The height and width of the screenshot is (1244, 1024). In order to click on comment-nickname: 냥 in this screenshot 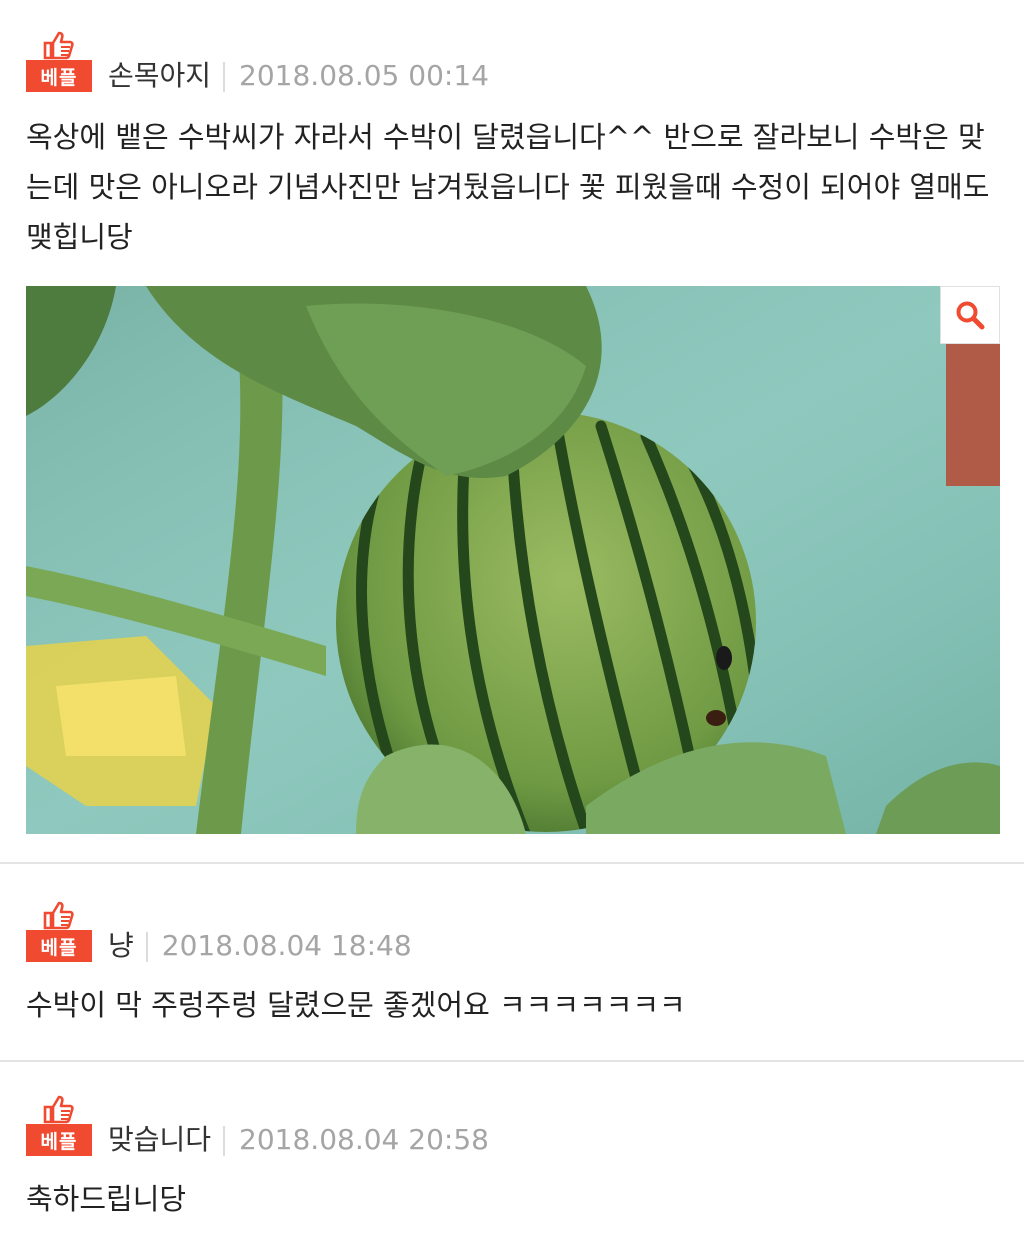, I will do `click(121, 946)`.